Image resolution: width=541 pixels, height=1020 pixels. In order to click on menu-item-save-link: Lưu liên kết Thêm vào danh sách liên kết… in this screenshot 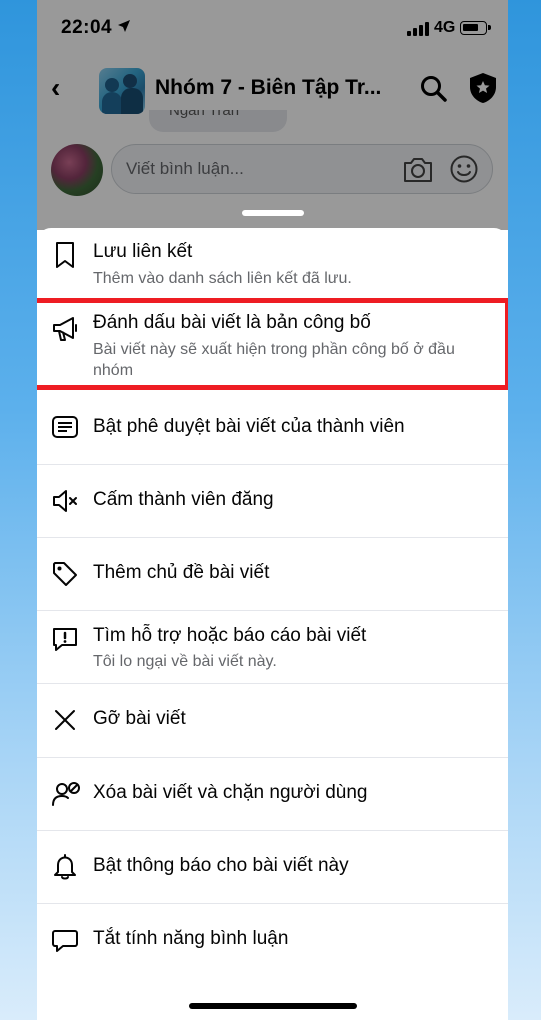, I will do `click(272, 263)`.